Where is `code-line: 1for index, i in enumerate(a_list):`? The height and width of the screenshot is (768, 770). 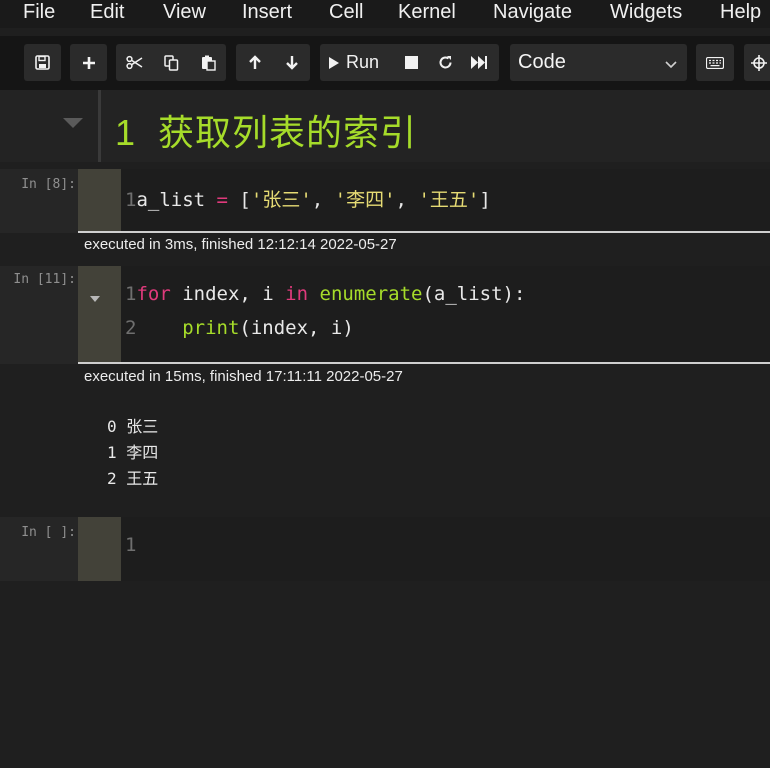 code-line: 1for index, i in enumerate(a_list): is located at coordinates (325, 294).